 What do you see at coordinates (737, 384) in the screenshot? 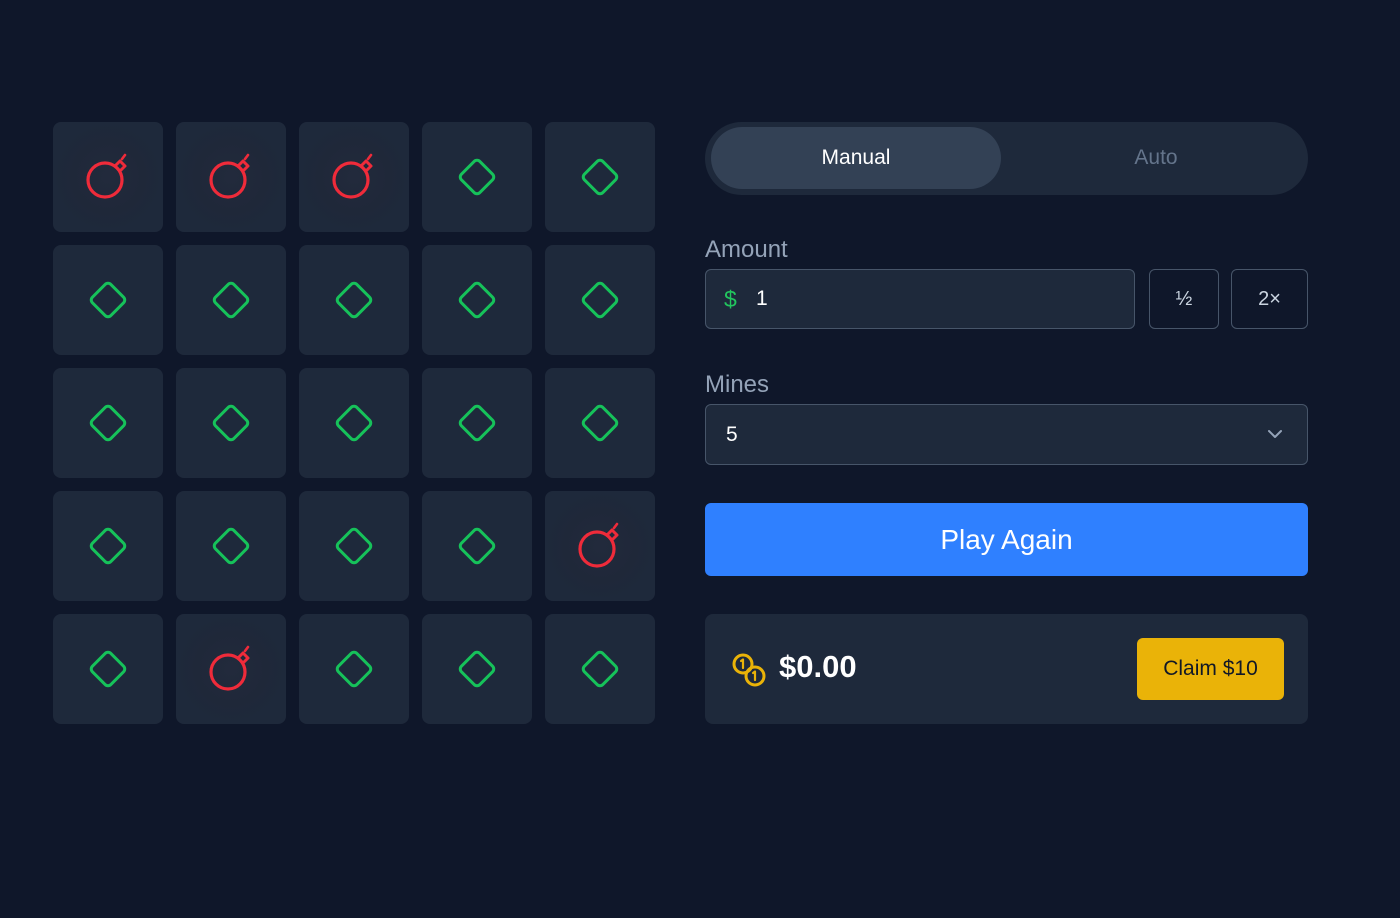
I see `mines-label: Mines` at bounding box center [737, 384].